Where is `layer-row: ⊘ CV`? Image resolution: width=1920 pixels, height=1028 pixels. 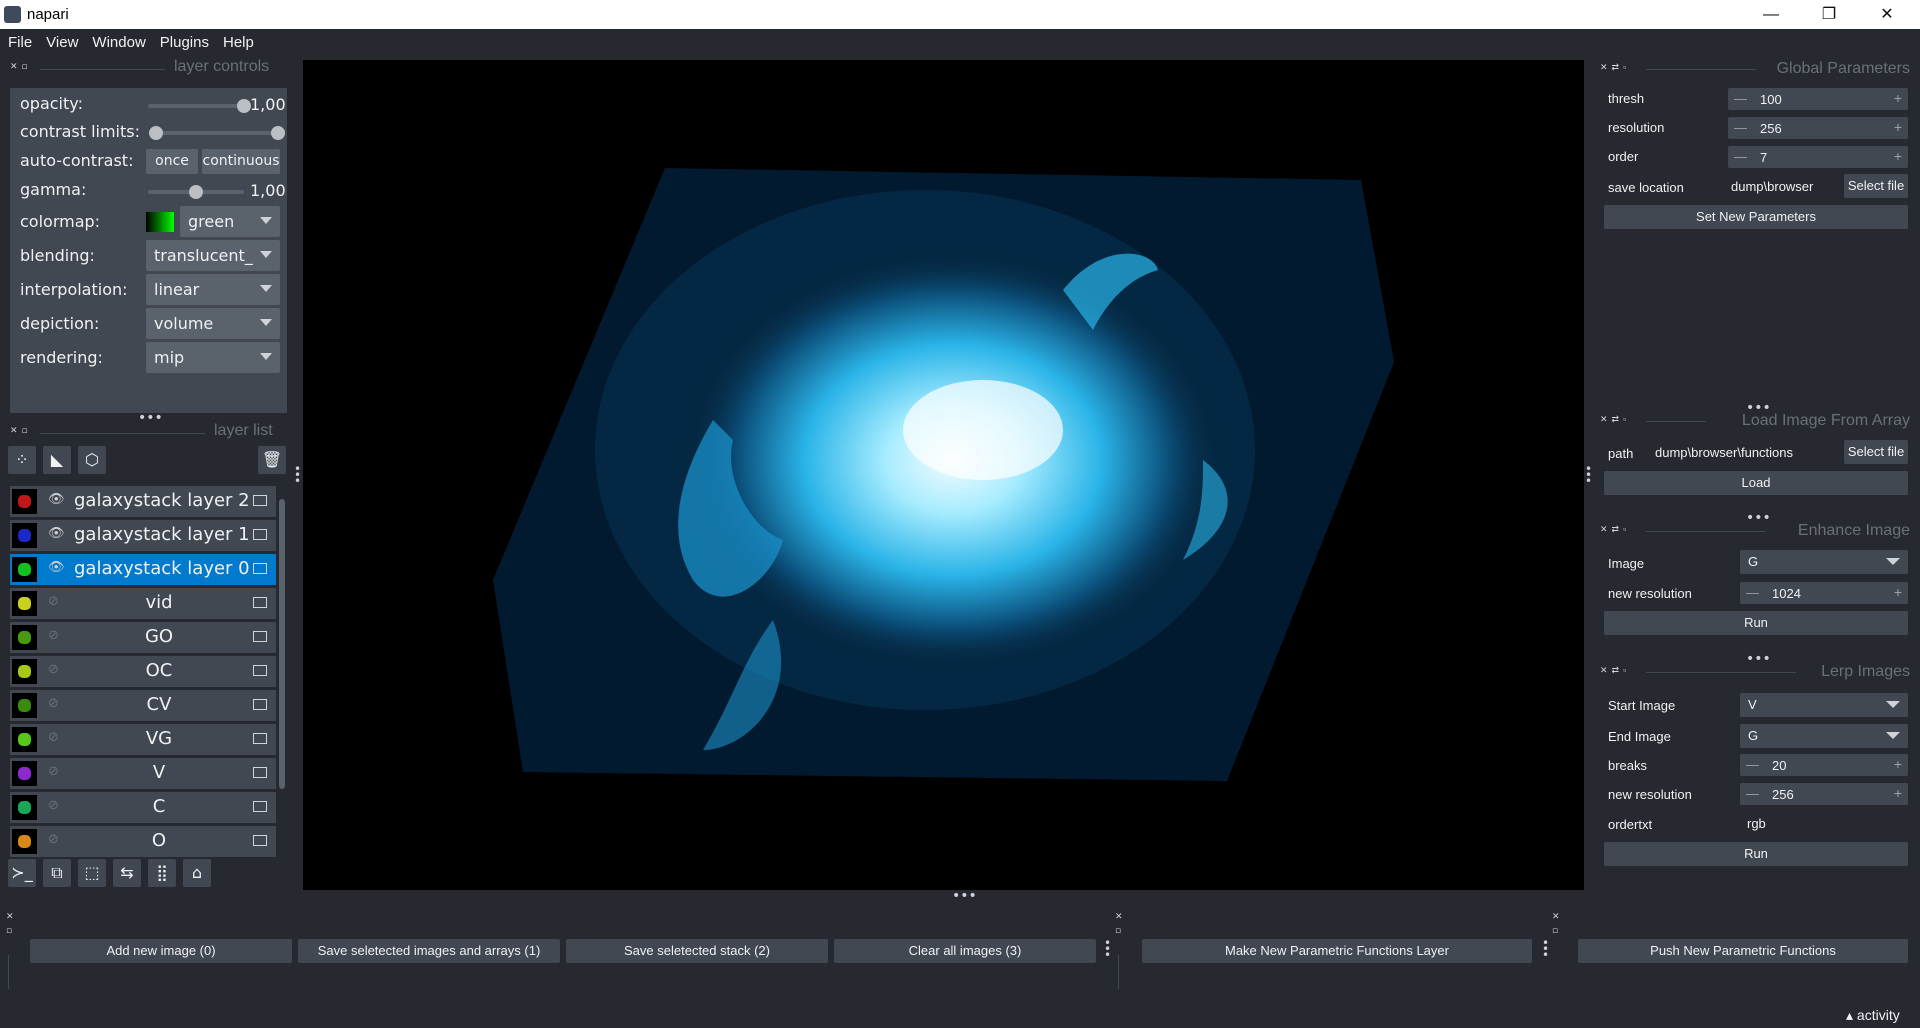 layer-row: ⊘ CV is located at coordinates (143, 705).